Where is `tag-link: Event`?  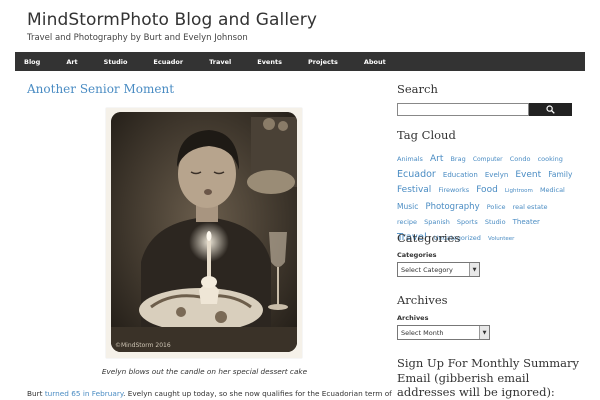
tag-link: Event is located at coordinates (528, 175).